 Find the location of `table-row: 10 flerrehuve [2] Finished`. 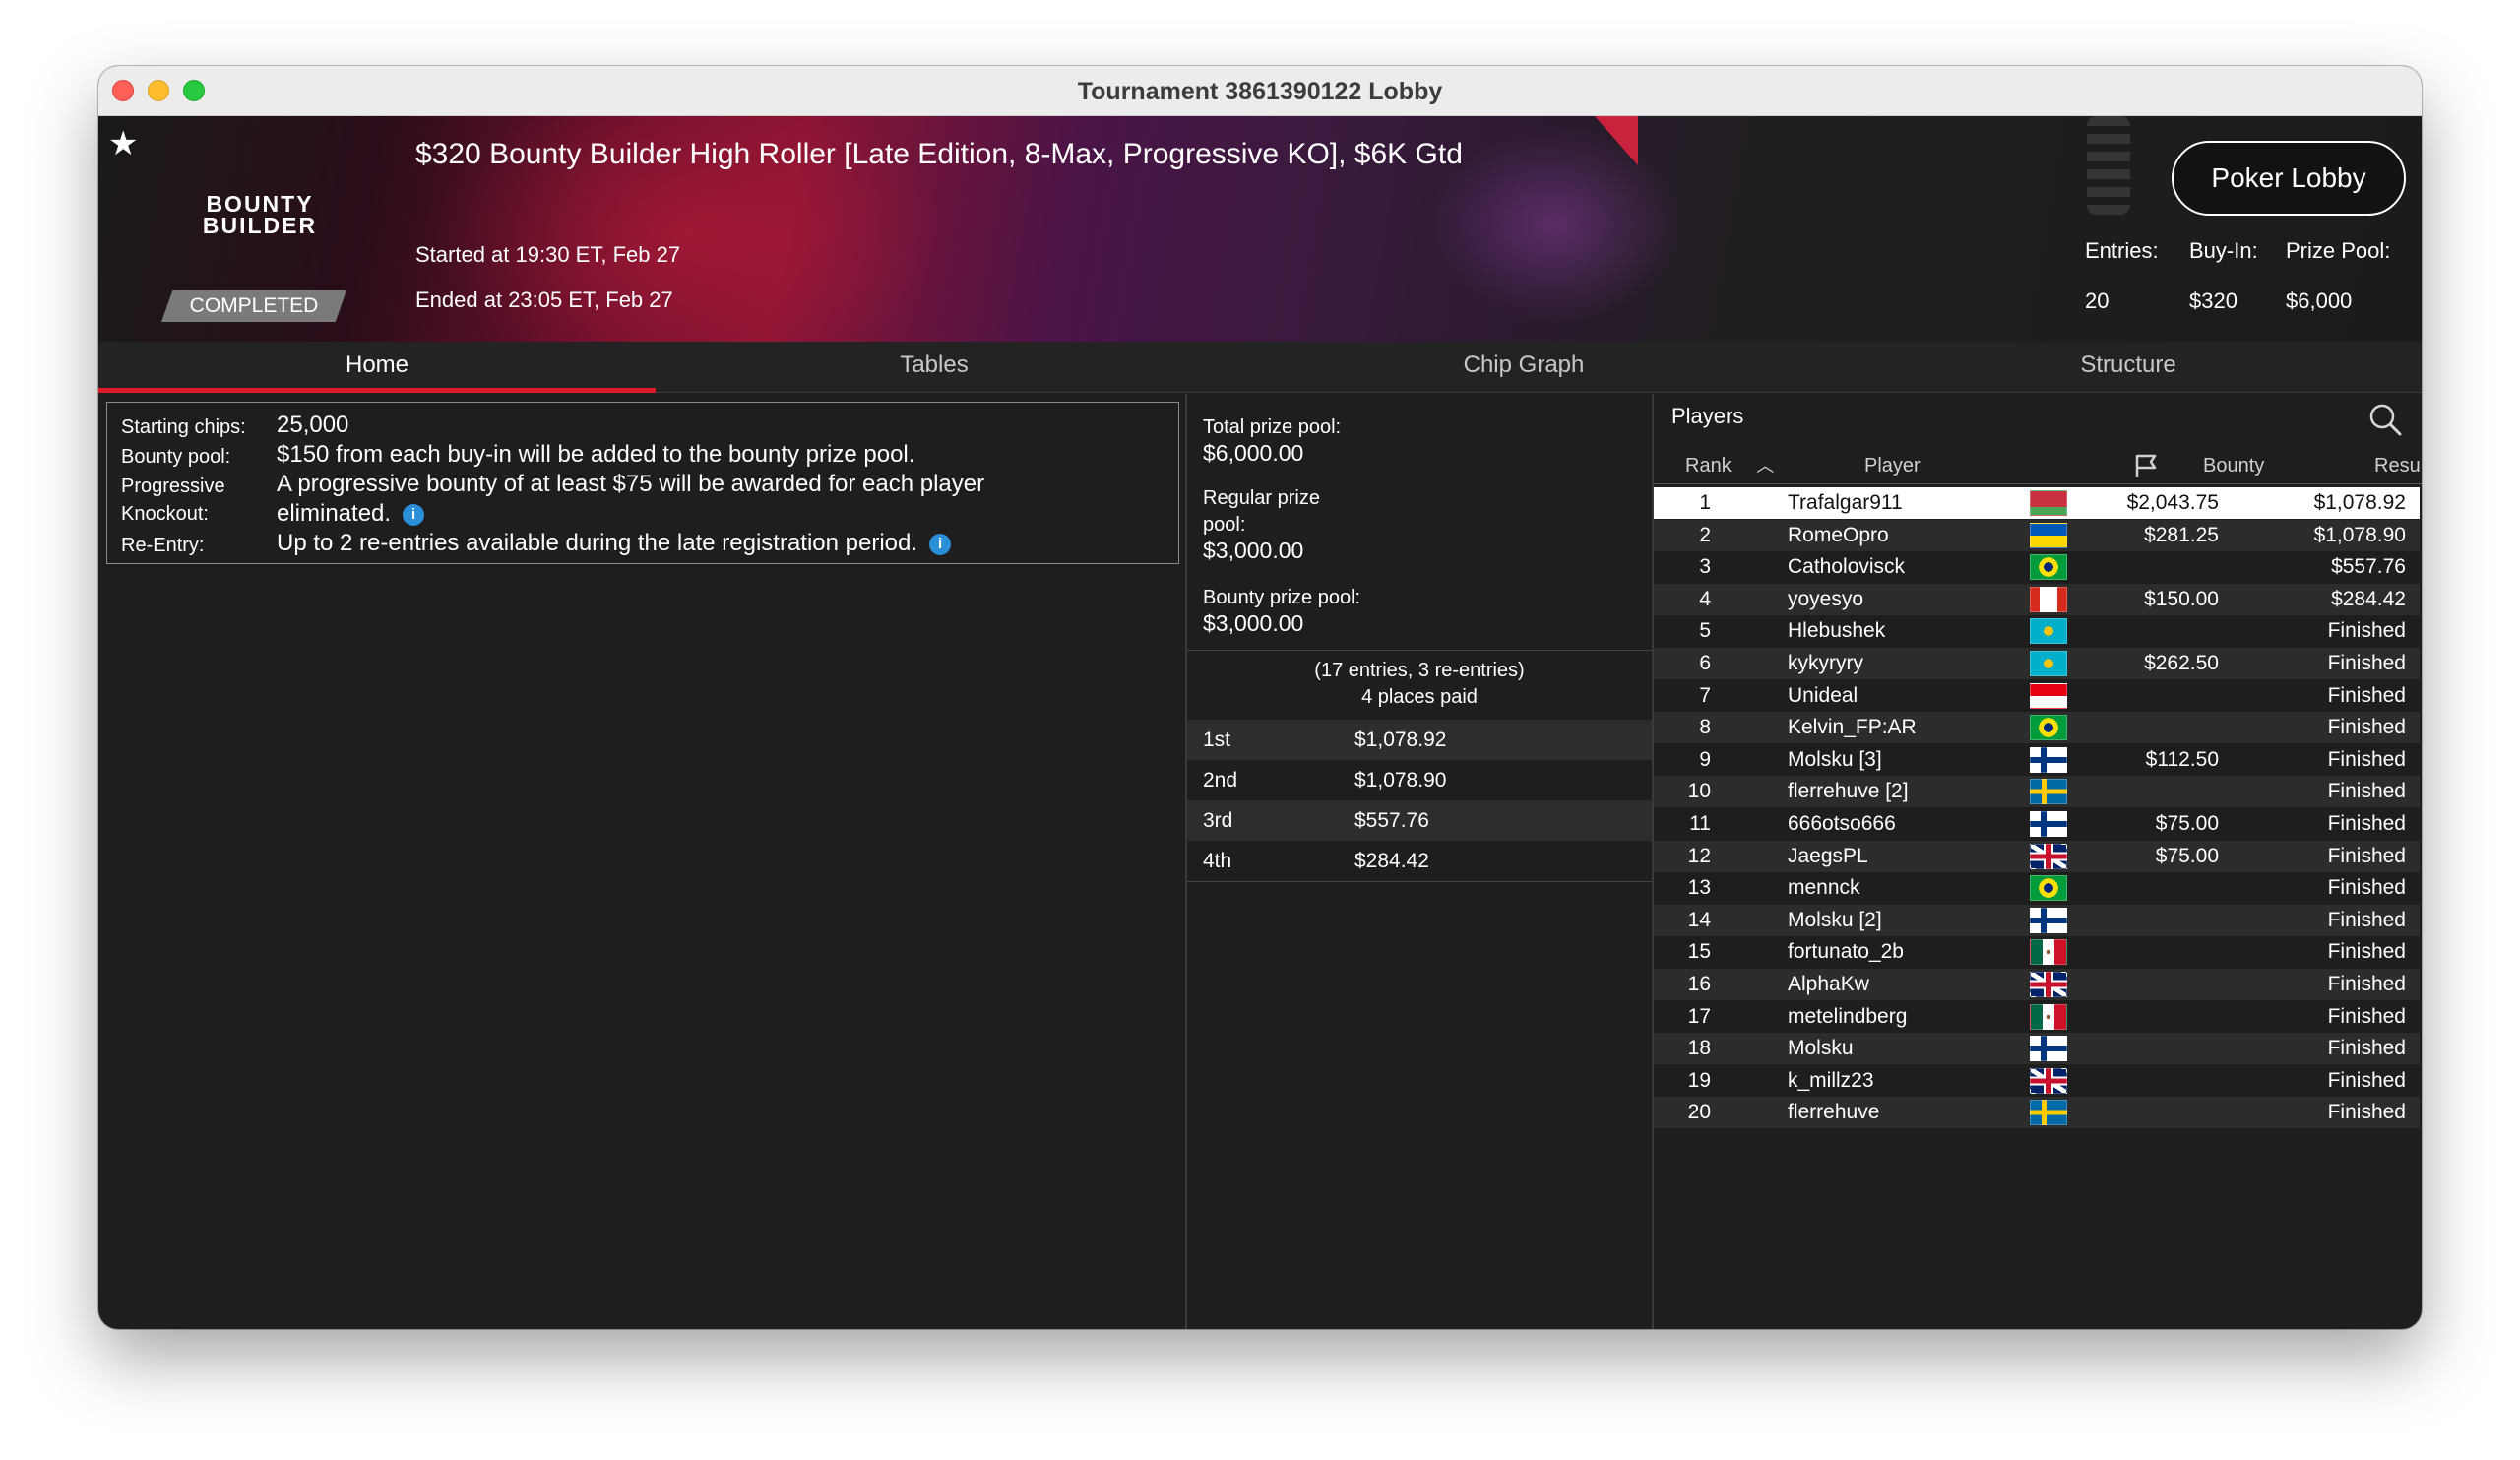

table-row: 10 flerrehuve [2] Finished is located at coordinates (2037, 792).